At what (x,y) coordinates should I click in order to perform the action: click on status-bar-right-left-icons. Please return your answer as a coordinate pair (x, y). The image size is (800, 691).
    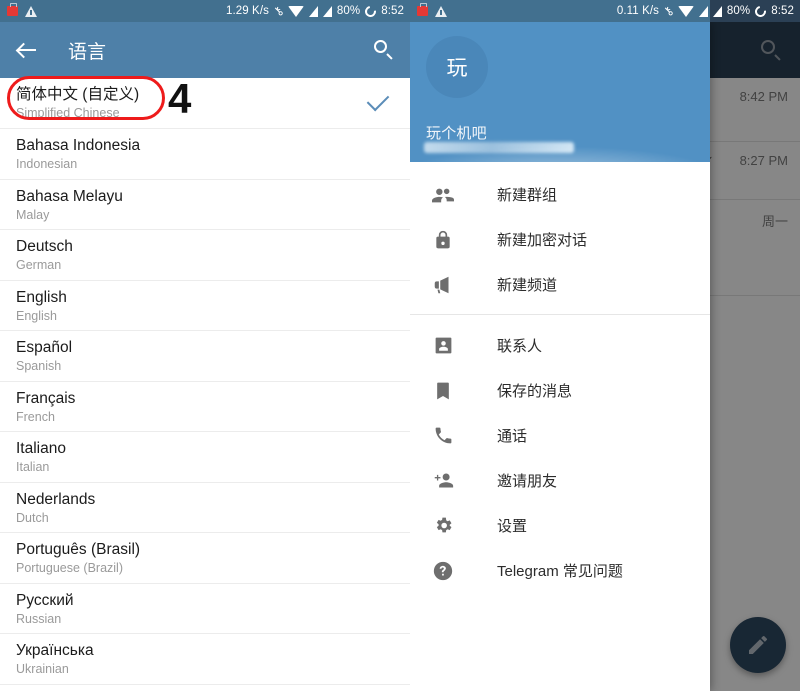
    Looking at the image, I should click on (432, 10).